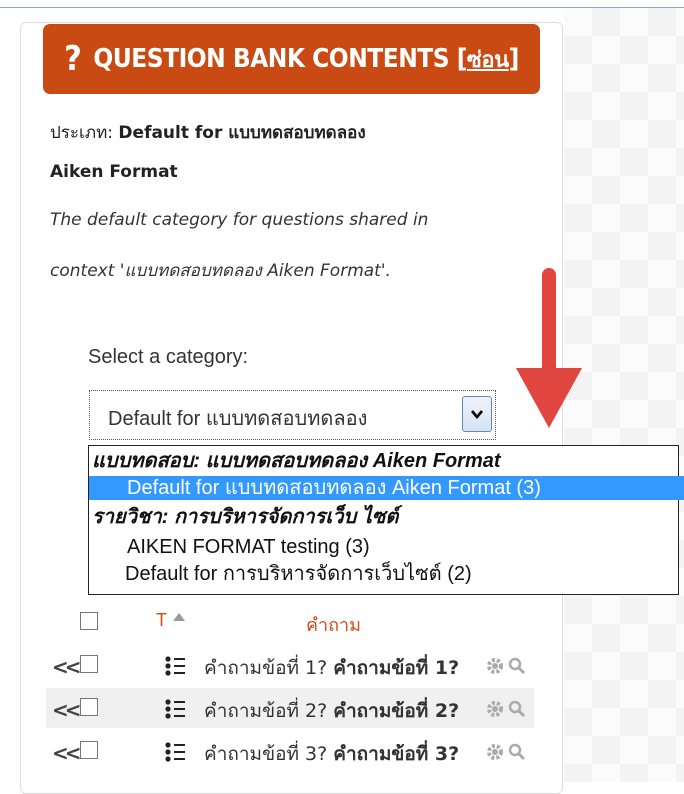 The image size is (684, 794). Describe the element at coordinates (84, 133) in the screenshot. I see `category-label: ประเภท:` at that location.